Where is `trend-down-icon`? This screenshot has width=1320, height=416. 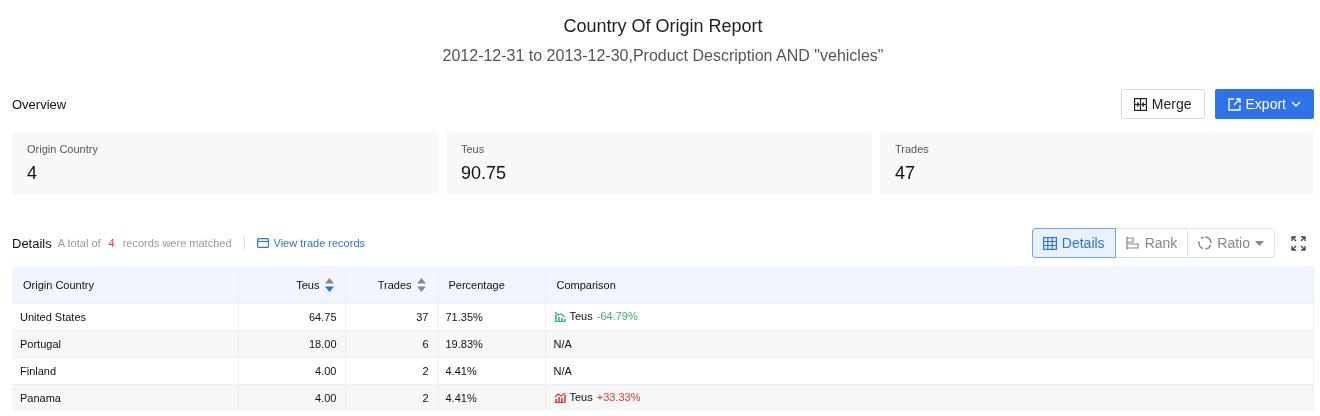 trend-down-icon is located at coordinates (559, 316).